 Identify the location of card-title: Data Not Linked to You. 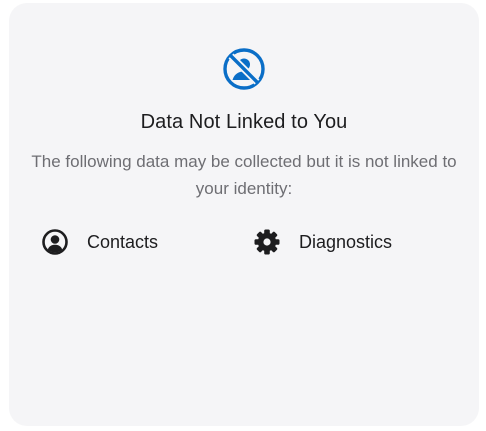
(244, 122).